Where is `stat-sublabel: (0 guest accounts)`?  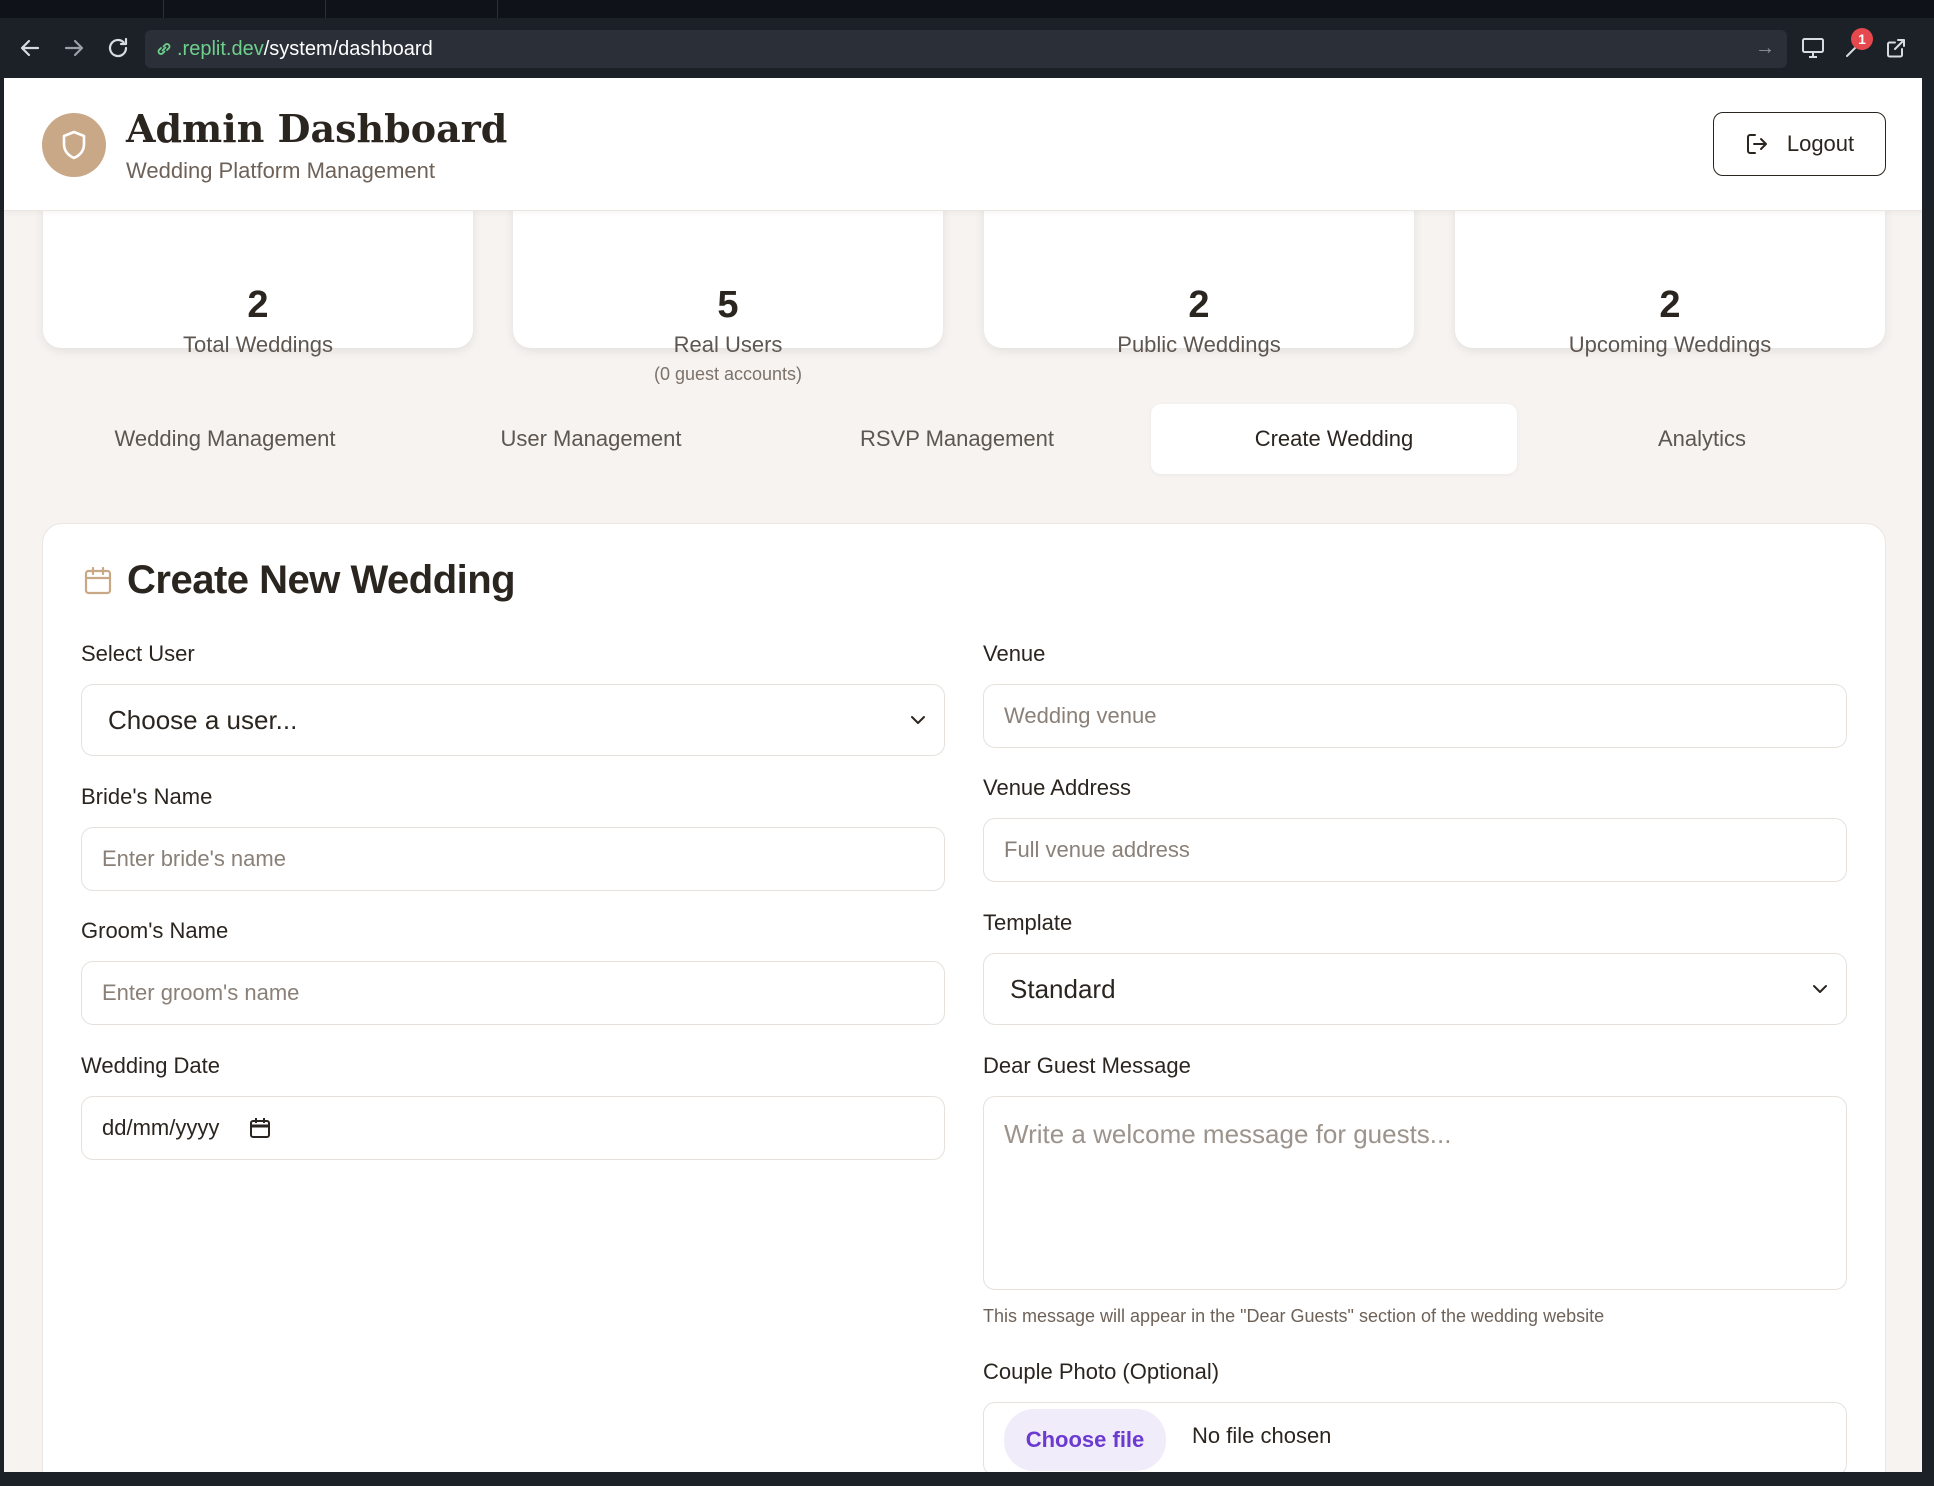
stat-sublabel: (0 guest accounts) is located at coordinates (728, 374).